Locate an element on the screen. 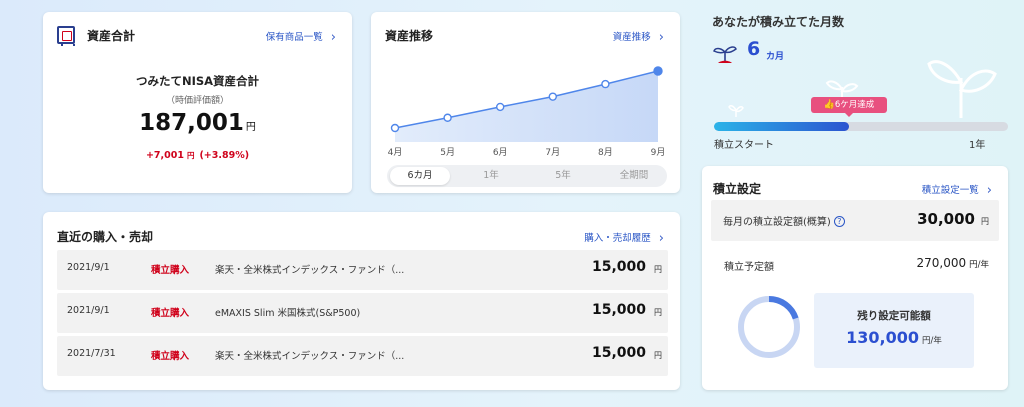 The height and width of the screenshot is (407, 1024). remaining-amount-row: 130,000 円/年 is located at coordinates (894, 337).